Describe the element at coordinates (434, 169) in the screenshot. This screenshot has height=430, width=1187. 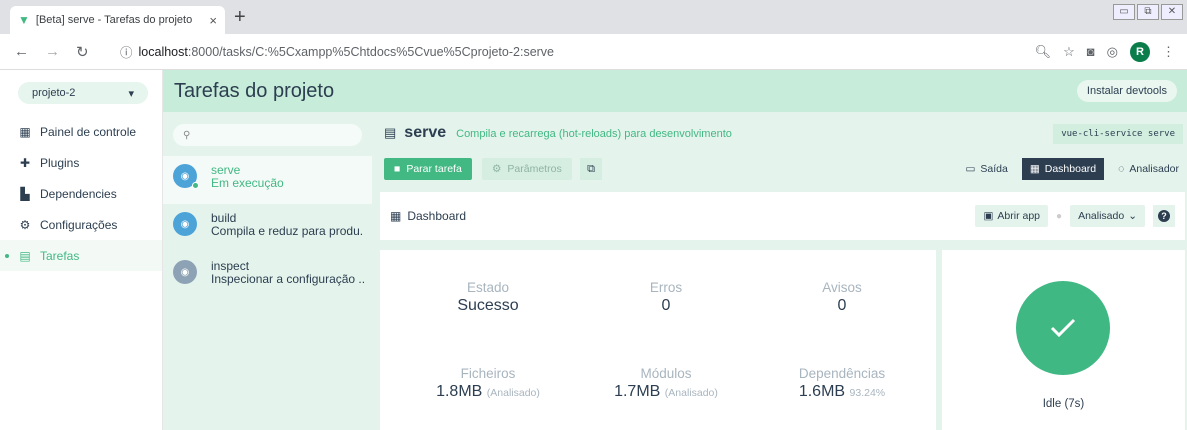
I see `stop-task-label: Parar tarefa` at that location.